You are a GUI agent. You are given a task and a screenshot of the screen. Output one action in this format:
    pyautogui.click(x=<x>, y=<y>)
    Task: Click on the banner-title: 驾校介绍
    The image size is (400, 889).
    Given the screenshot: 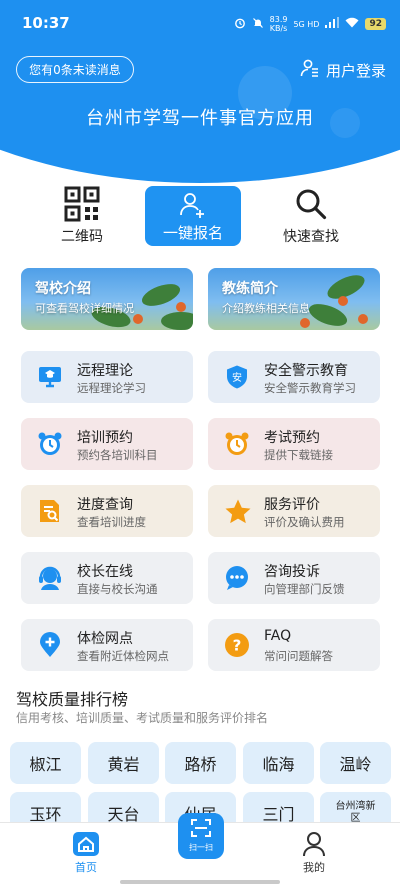 What is the action you would take?
    pyautogui.click(x=63, y=289)
    